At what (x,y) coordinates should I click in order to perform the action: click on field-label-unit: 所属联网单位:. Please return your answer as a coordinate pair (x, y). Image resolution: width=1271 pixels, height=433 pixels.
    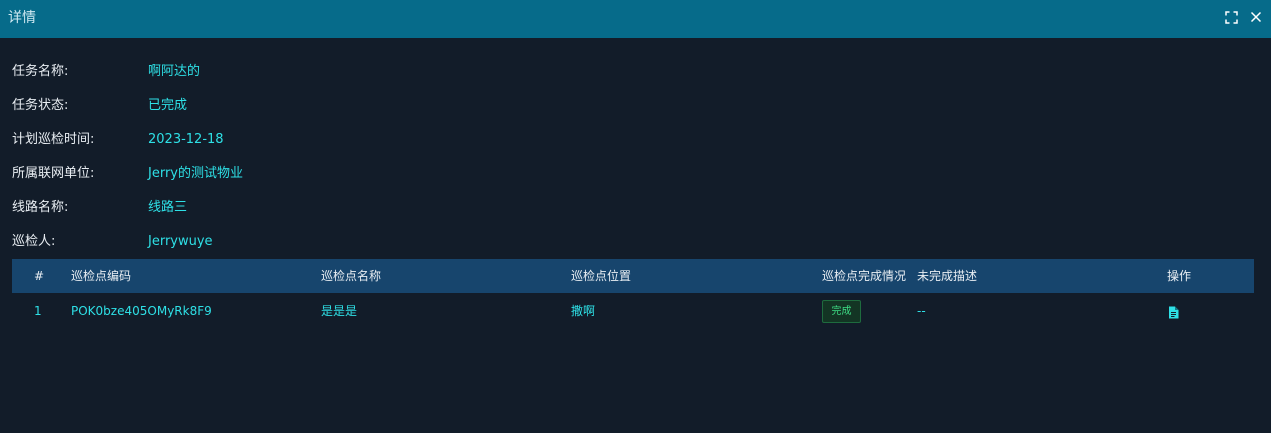
    Looking at the image, I should click on (53, 173).